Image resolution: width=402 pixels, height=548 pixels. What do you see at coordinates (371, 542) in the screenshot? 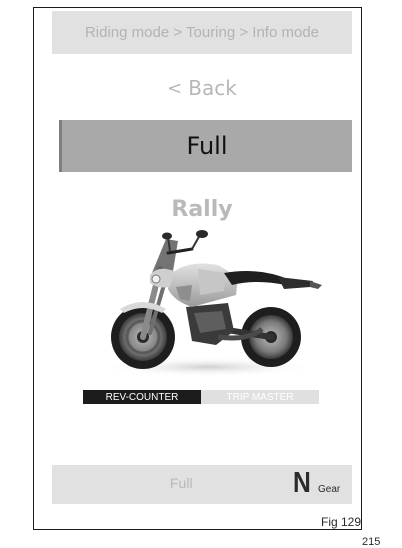
I see `page-number: 215` at bounding box center [371, 542].